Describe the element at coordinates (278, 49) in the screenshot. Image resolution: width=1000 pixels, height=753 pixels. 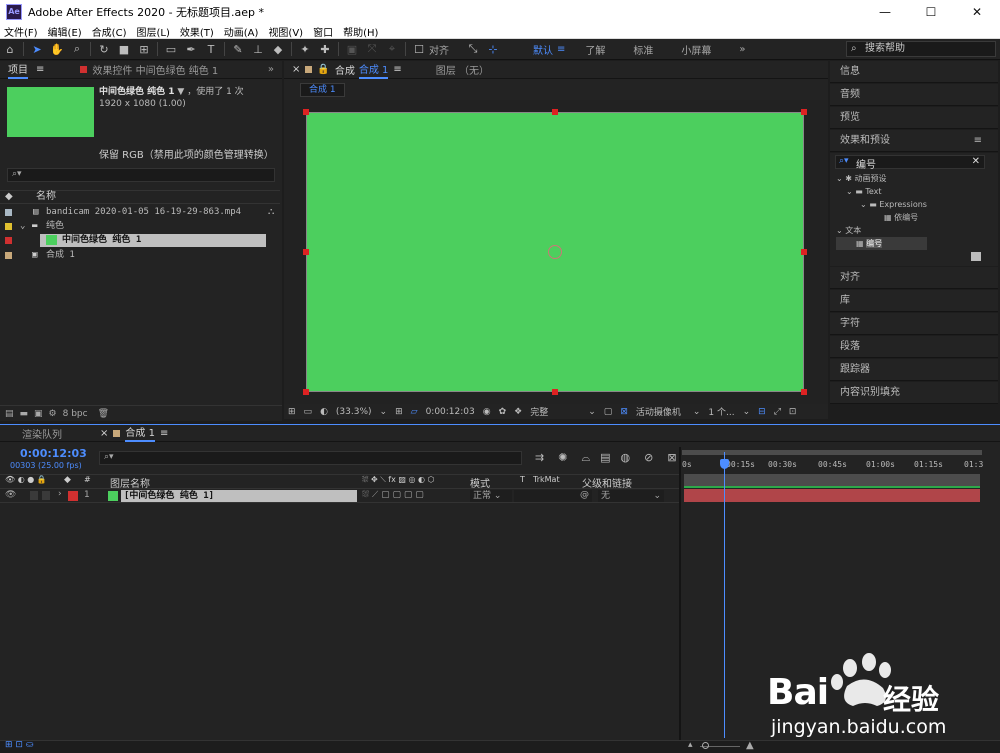
I see `eraser-tool-icon: ◆` at that location.